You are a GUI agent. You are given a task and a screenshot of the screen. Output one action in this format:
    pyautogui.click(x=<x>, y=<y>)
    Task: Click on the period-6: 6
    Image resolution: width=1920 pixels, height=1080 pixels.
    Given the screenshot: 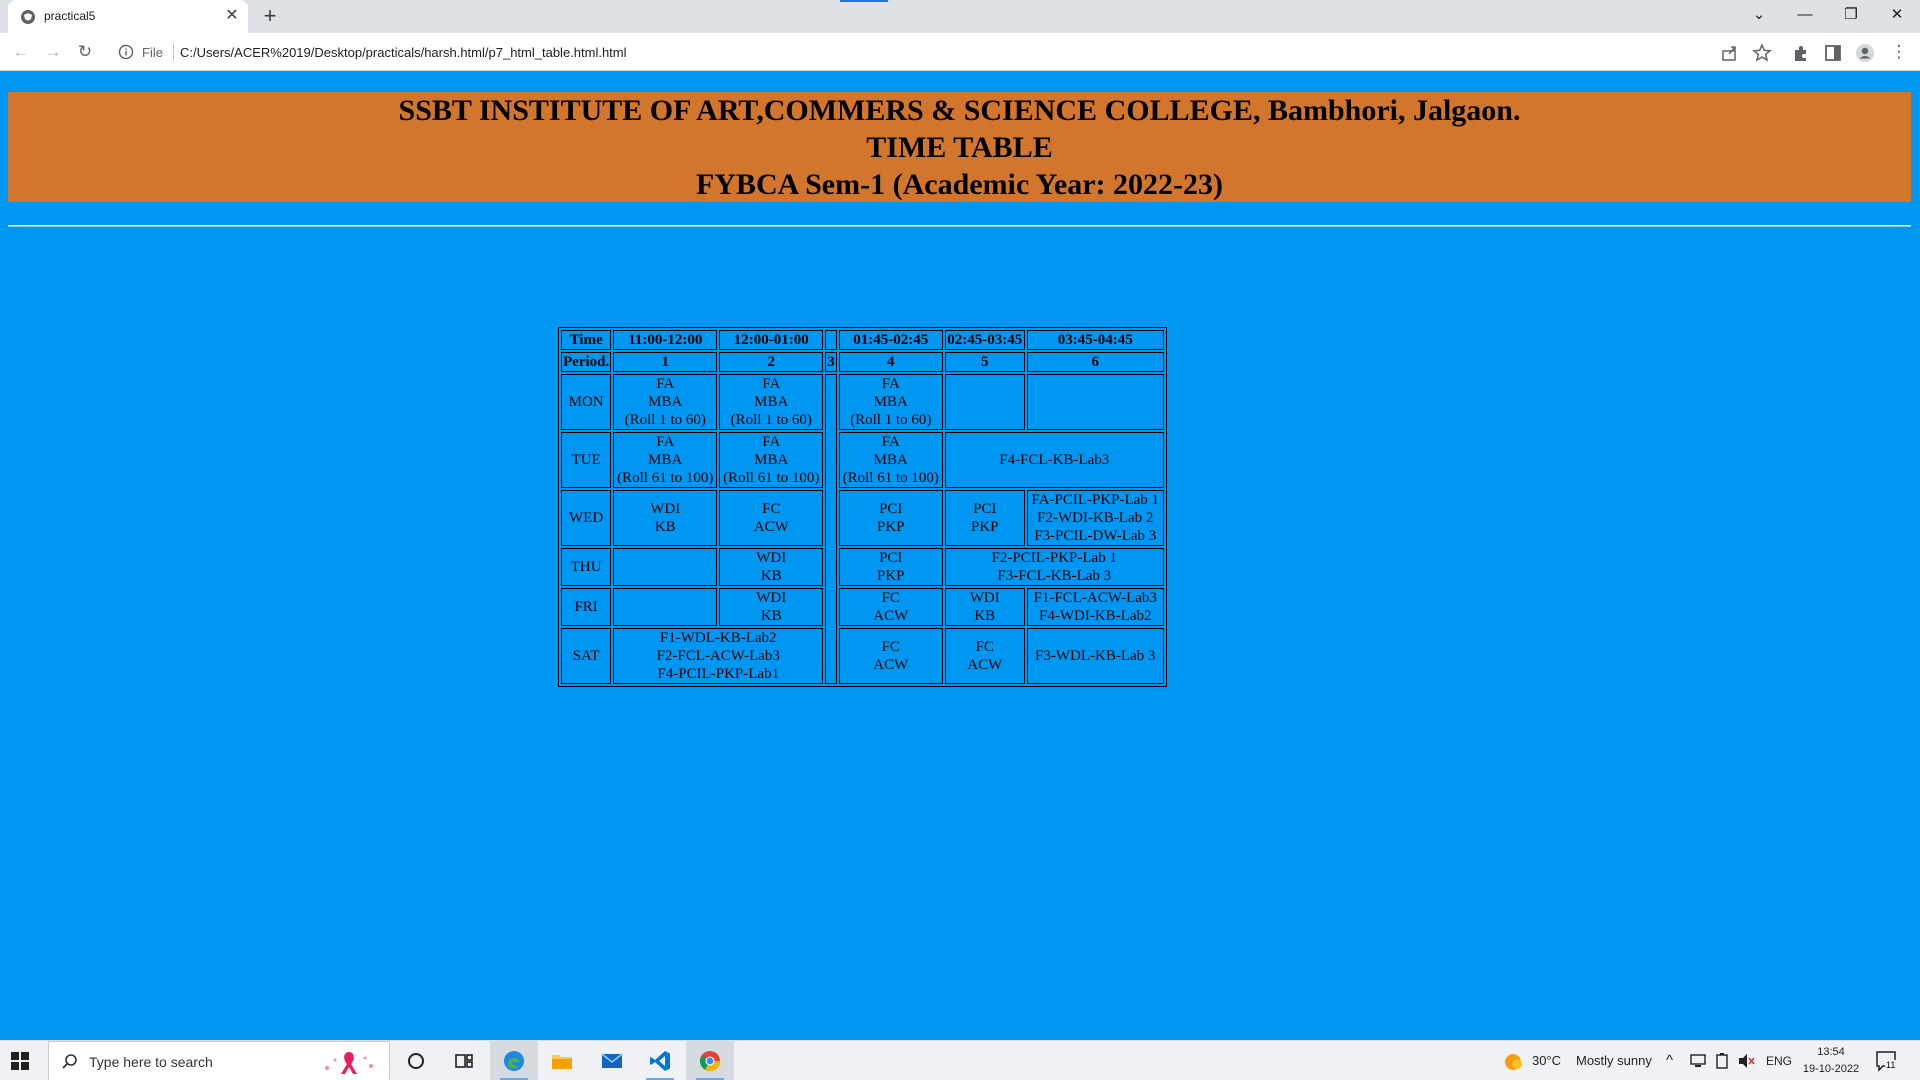 What is the action you would take?
    pyautogui.click(x=1095, y=362)
    